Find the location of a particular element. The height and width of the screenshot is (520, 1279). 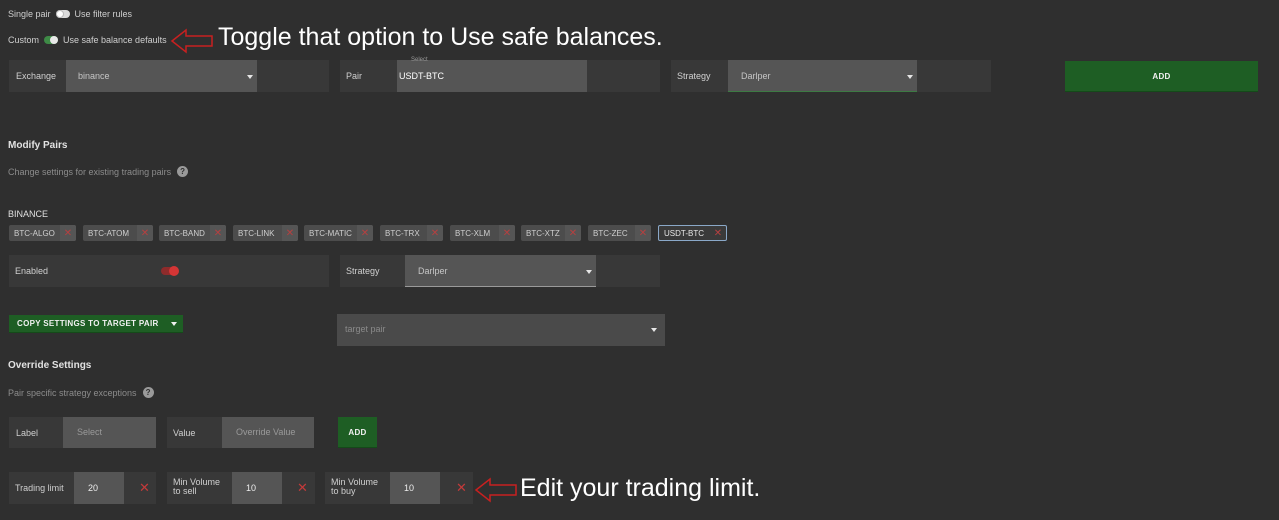

clear-min-volume-buy-icon: ✕ is located at coordinates (461, 488).